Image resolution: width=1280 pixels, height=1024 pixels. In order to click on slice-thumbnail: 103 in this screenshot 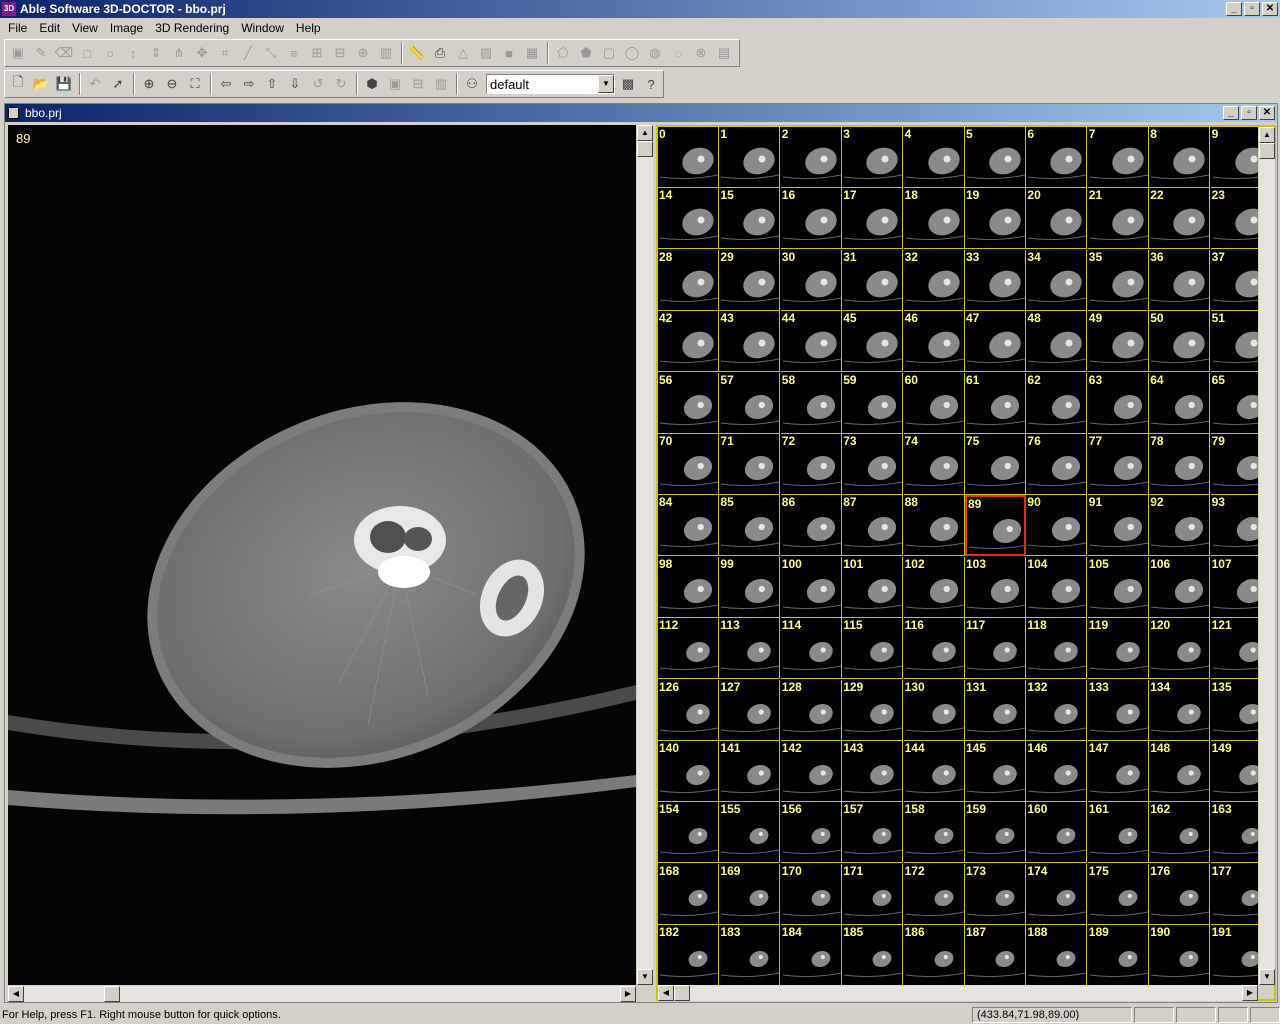, I will do `click(995, 587)`.